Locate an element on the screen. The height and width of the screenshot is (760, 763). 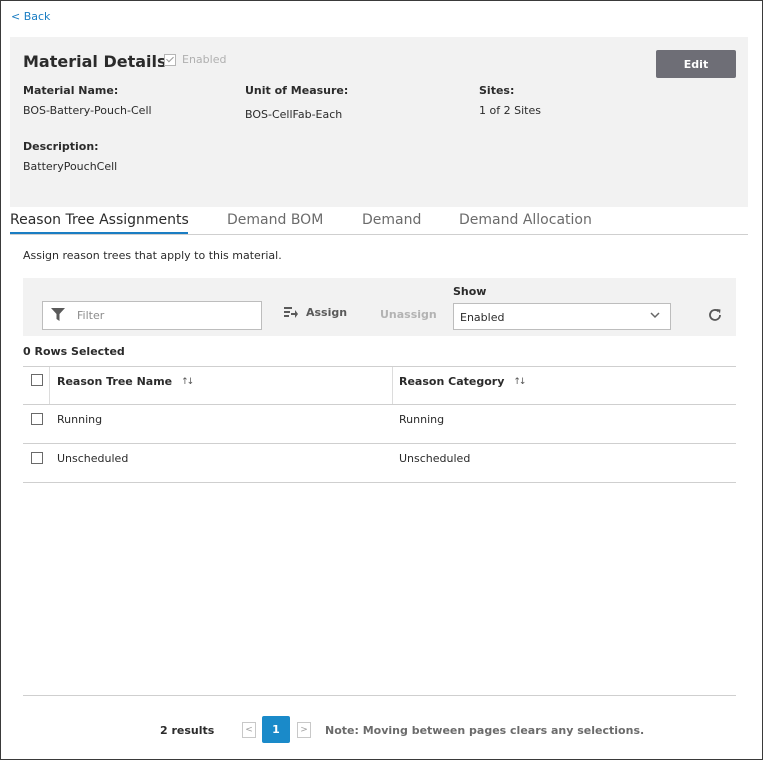
select-all-checkbox is located at coordinates (37, 380).